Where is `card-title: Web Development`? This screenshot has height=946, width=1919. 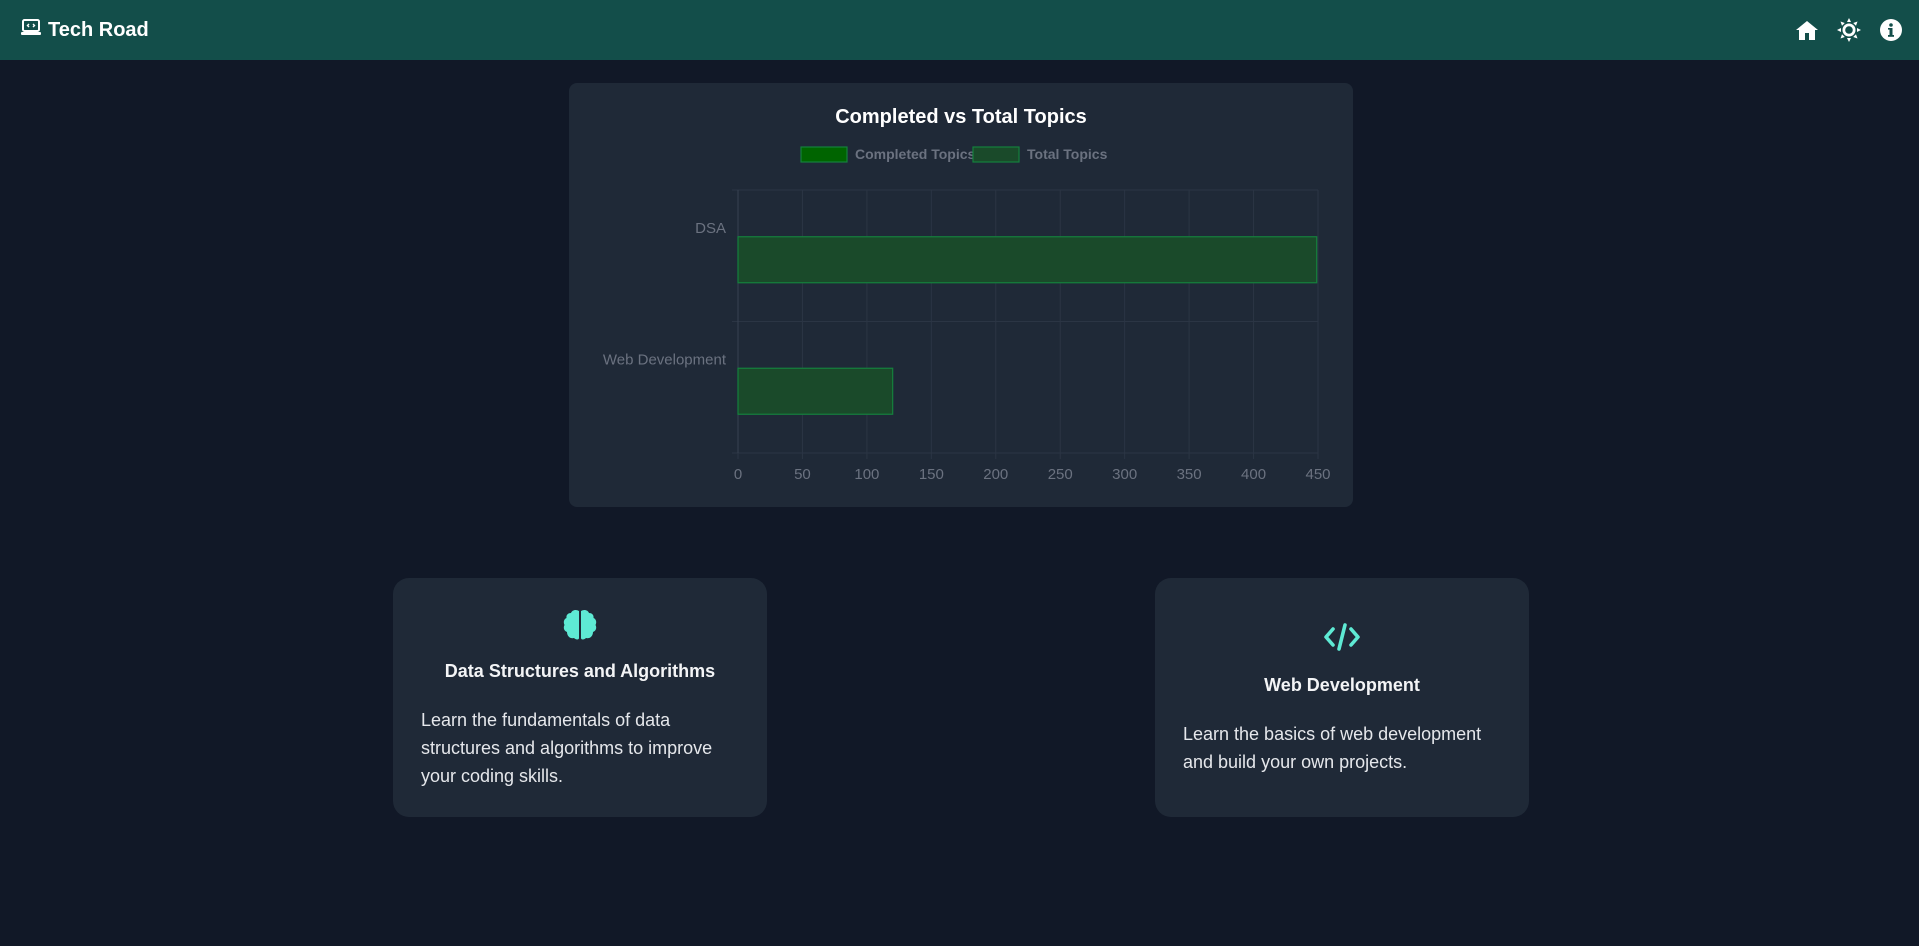 card-title: Web Development is located at coordinates (1342, 685).